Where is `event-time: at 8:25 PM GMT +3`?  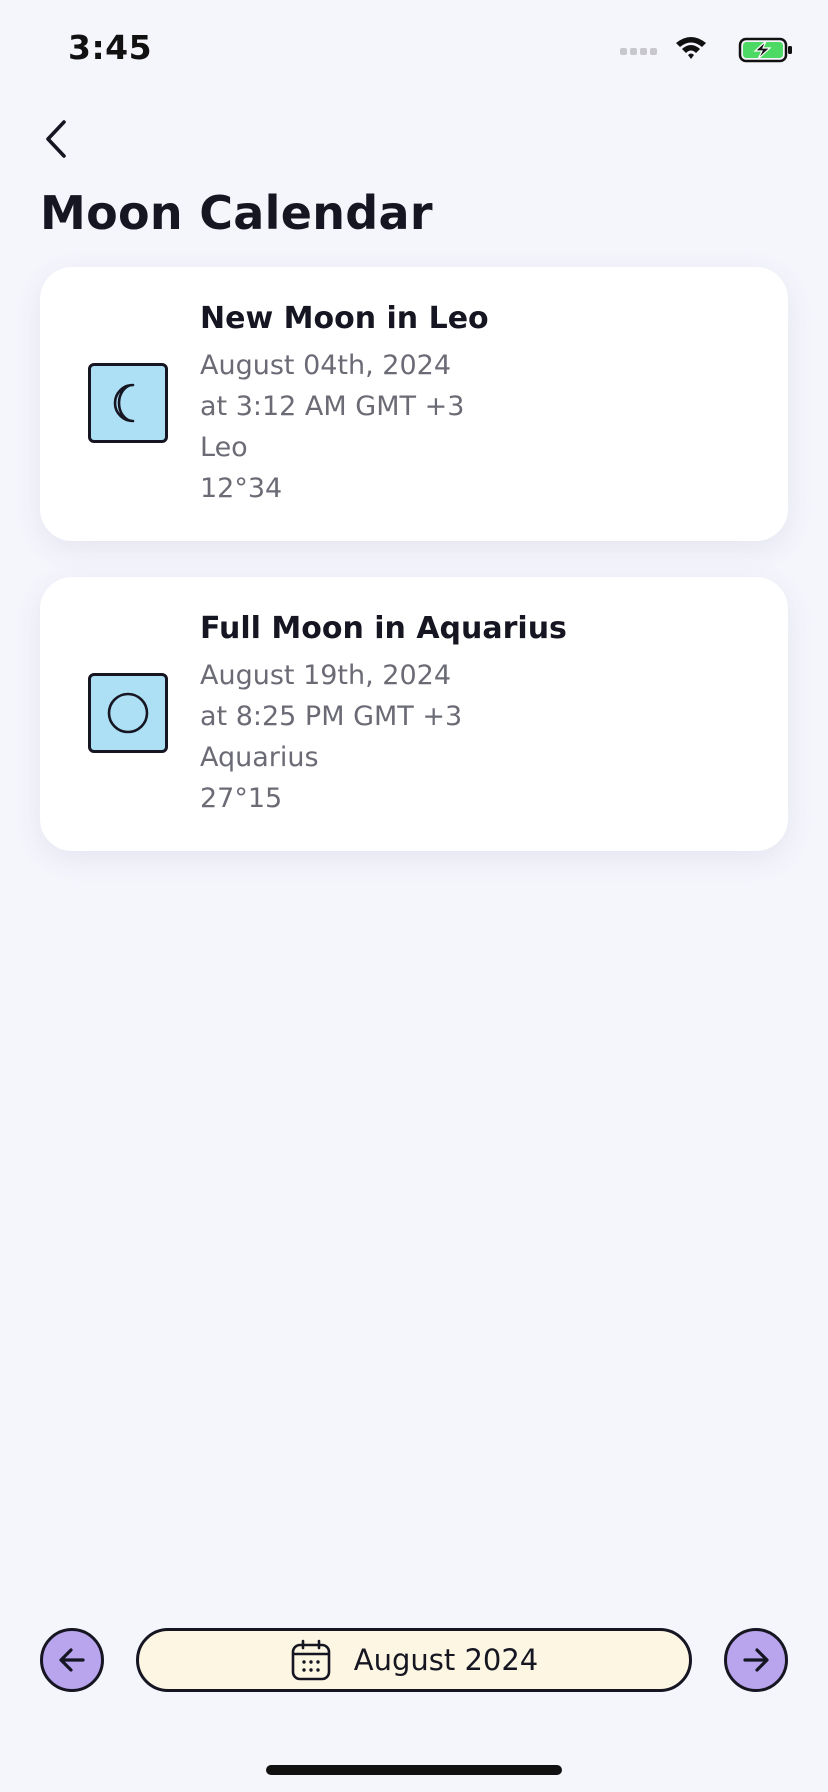 event-time: at 8:25 PM GMT +3 is located at coordinates (331, 716).